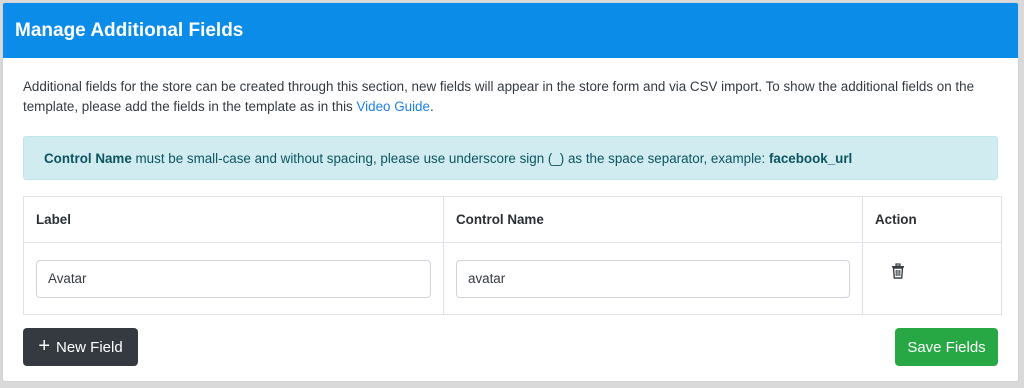  I want to click on control-name-input, so click(653, 278).